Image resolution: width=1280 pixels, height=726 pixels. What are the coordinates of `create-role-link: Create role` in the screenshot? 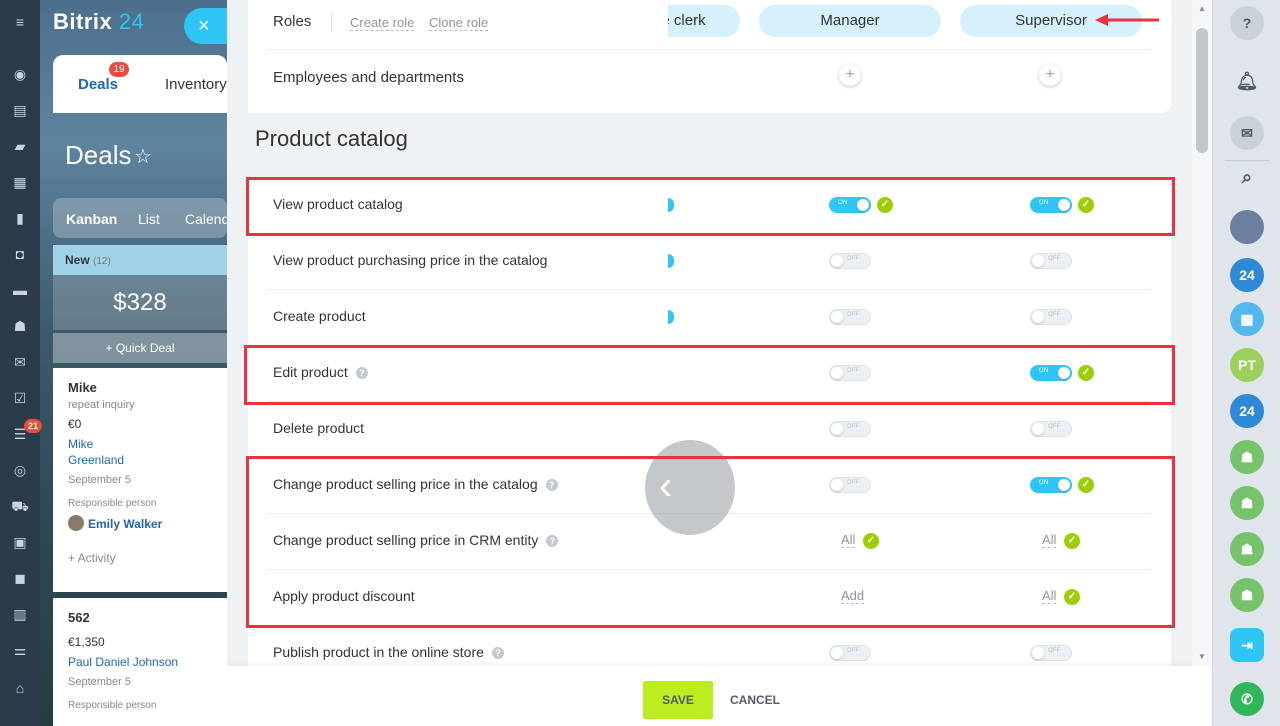 It's located at (382, 23).